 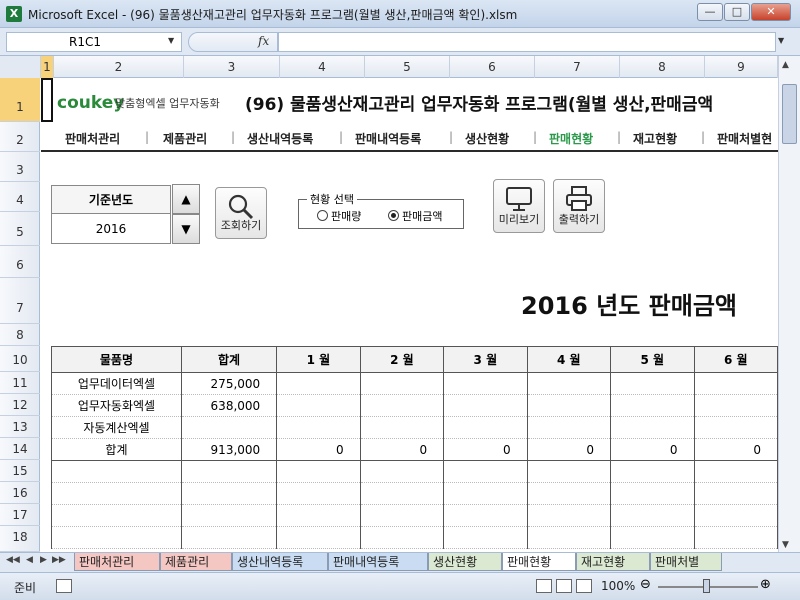 What do you see at coordinates (579, 206) in the screenshot?
I see `print-button: 출력하기` at bounding box center [579, 206].